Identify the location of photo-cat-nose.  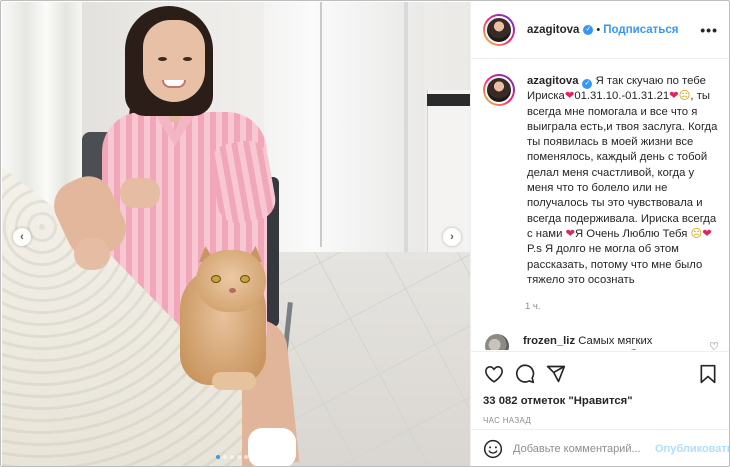
(232, 290).